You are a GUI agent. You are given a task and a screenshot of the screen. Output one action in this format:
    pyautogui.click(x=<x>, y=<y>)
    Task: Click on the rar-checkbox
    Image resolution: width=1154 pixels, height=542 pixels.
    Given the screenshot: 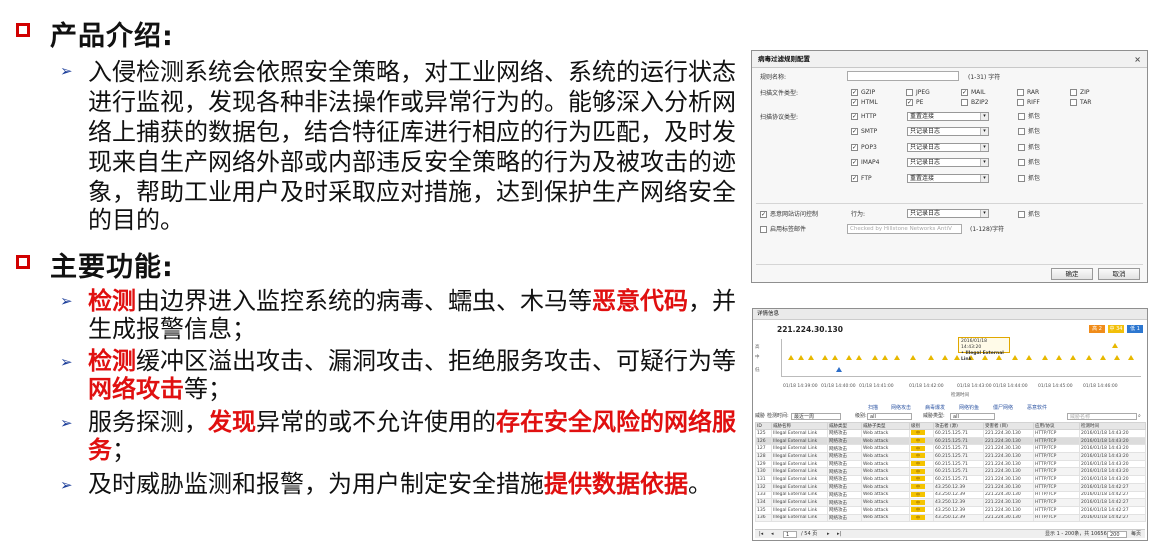 What is the action you would take?
    pyautogui.click(x=1020, y=92)
    